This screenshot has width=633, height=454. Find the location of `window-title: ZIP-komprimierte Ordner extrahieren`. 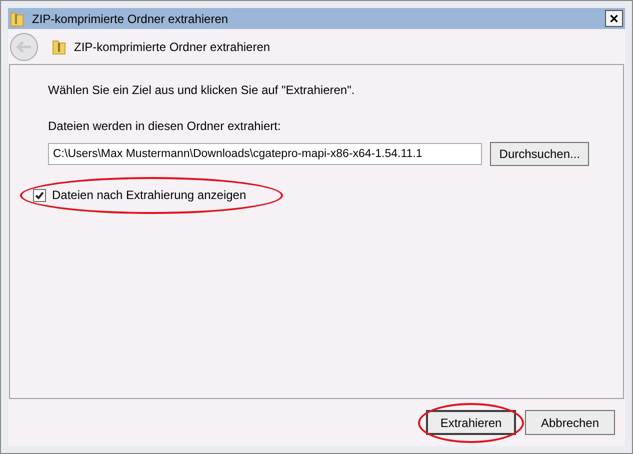

window-title: ZIP-komprimierte Ordner extrahieren is located at coordinates (130, 19).